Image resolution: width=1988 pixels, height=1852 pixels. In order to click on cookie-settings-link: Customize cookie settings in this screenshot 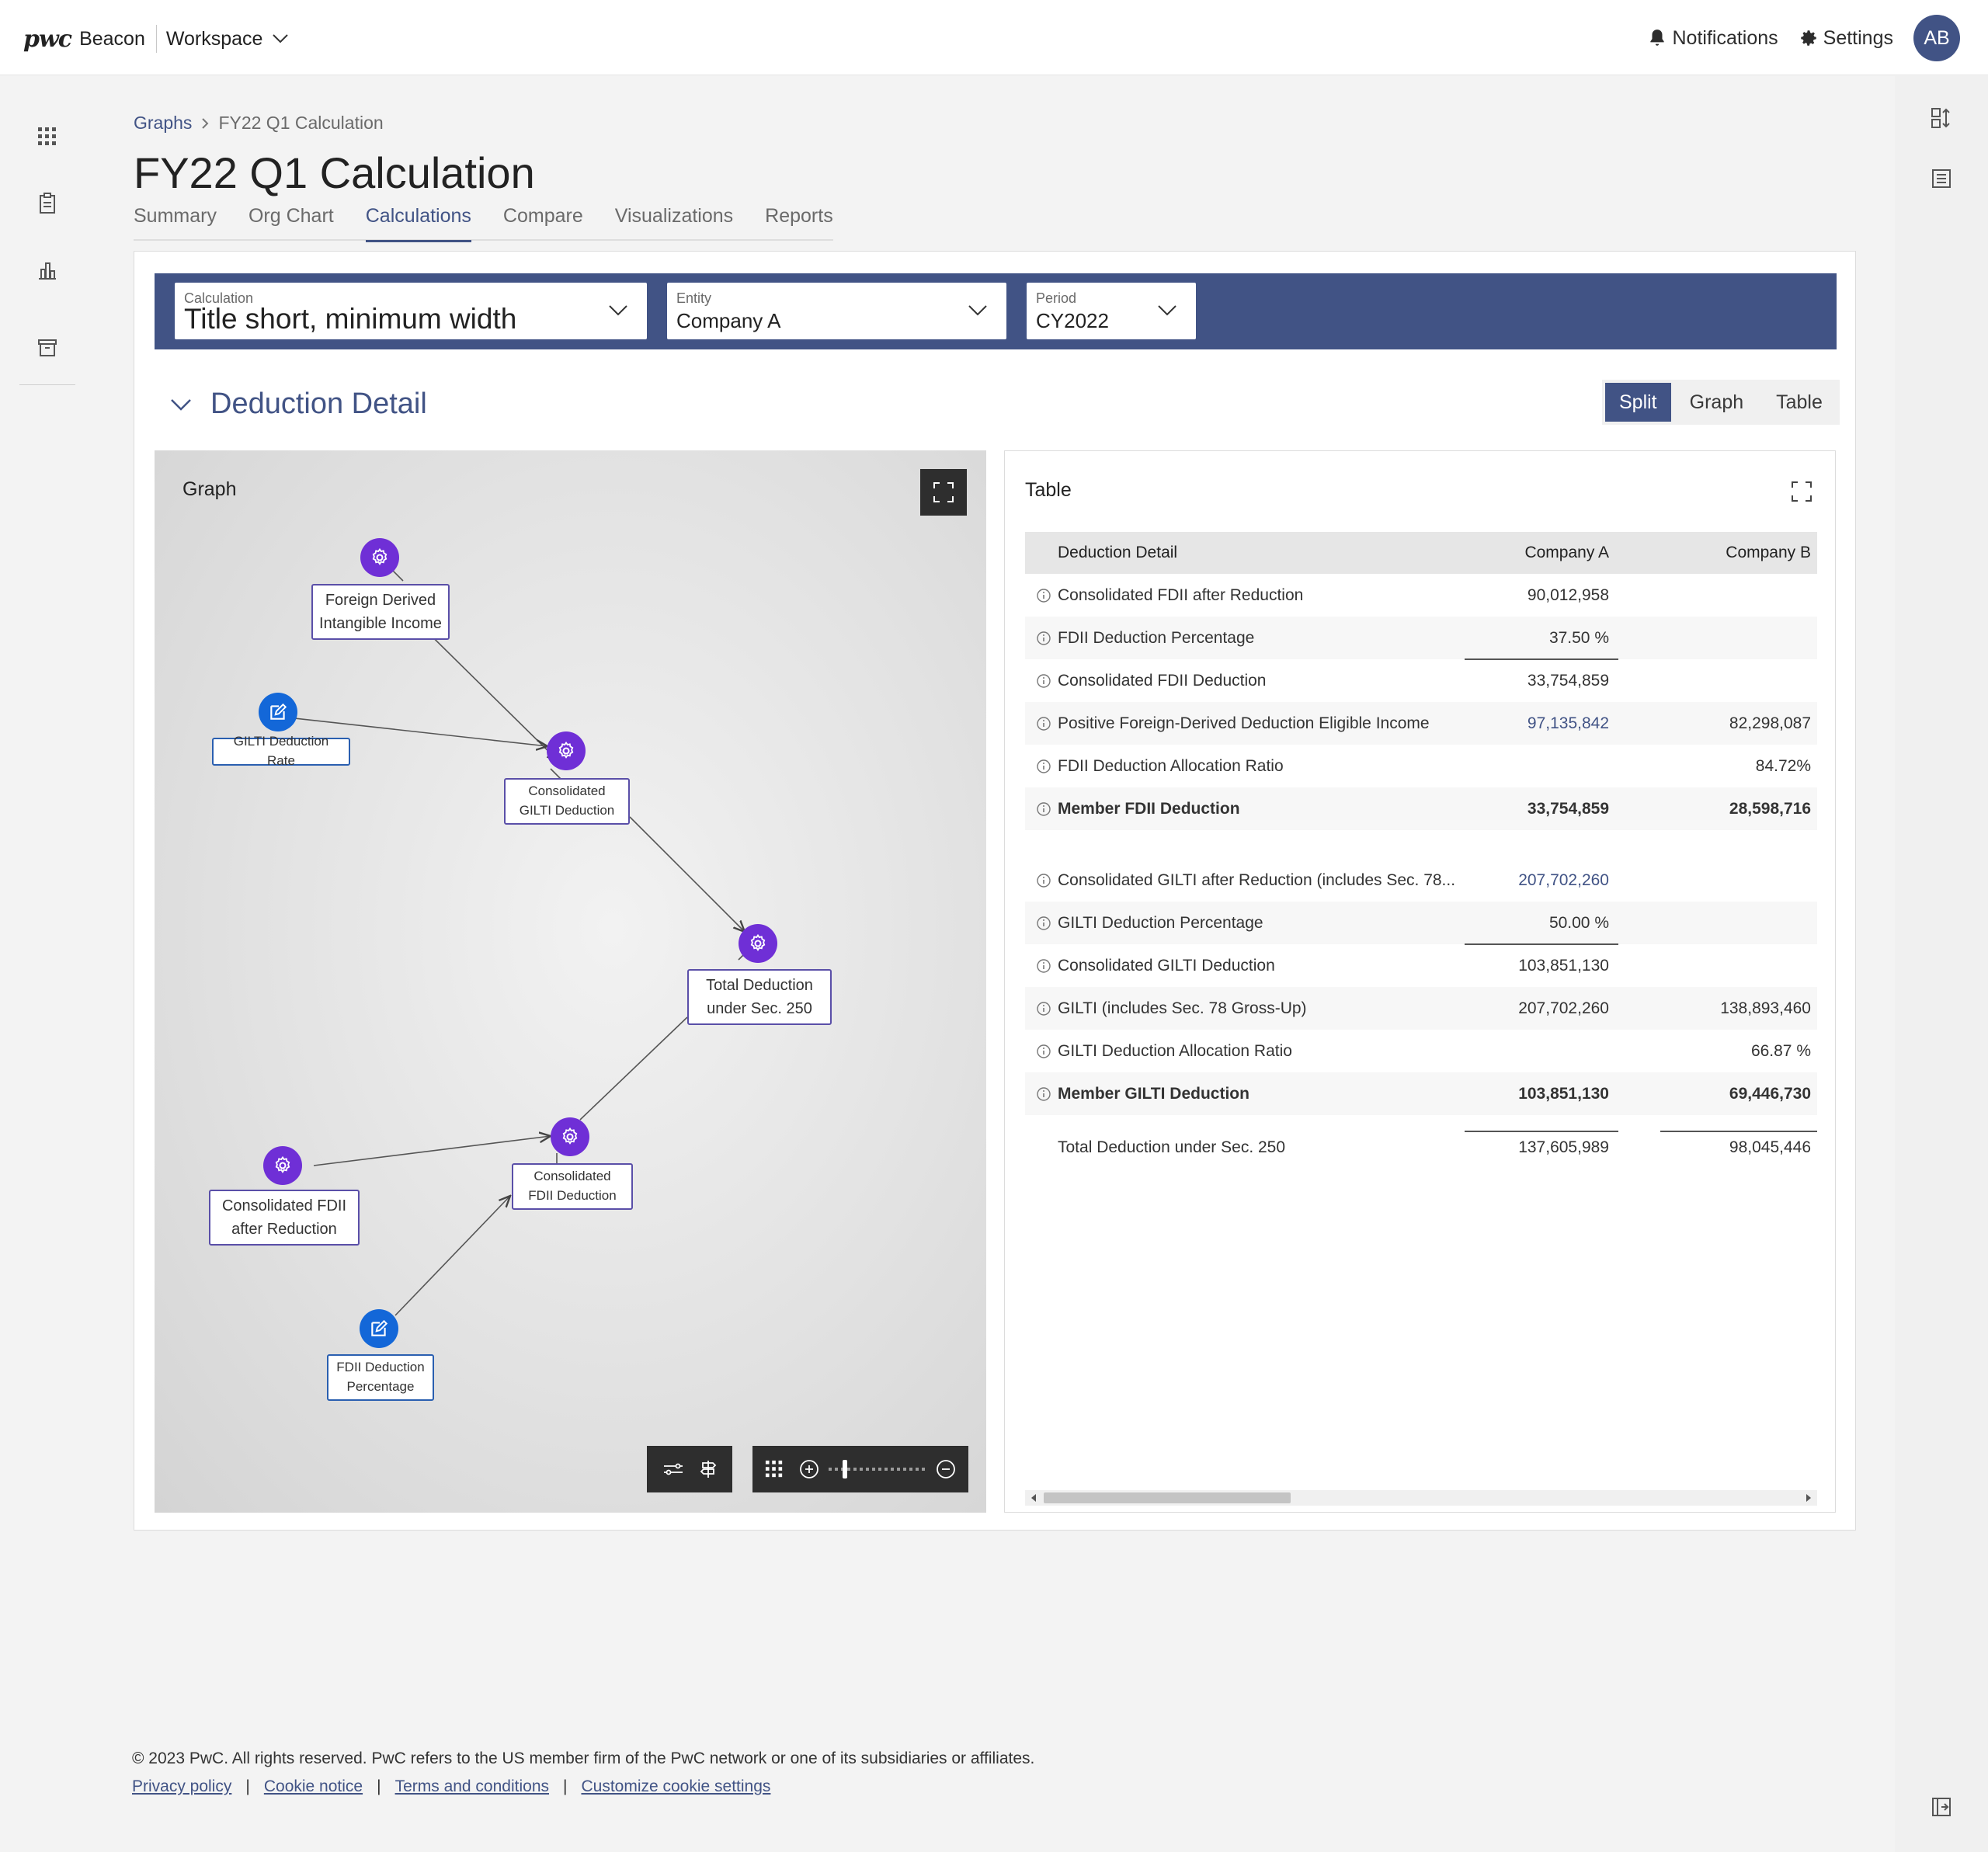, I will do `click(675, 1786)`.